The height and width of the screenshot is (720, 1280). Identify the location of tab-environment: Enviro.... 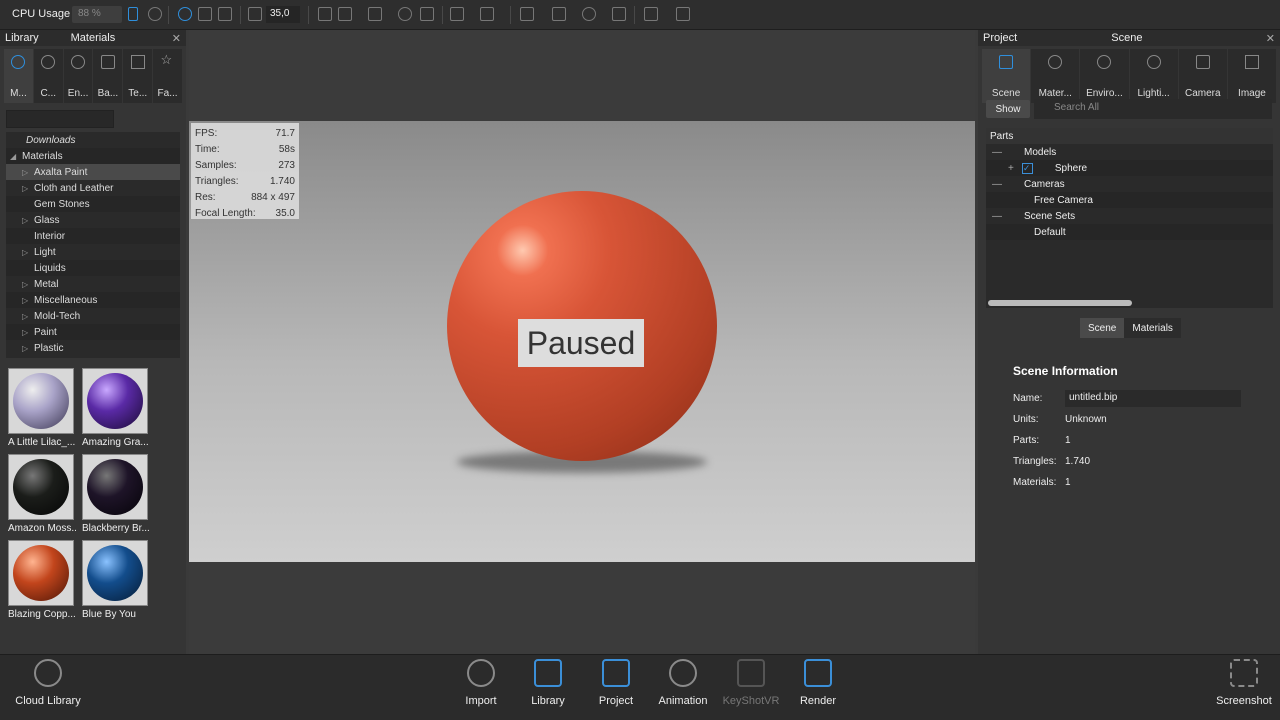
(1104, 76).